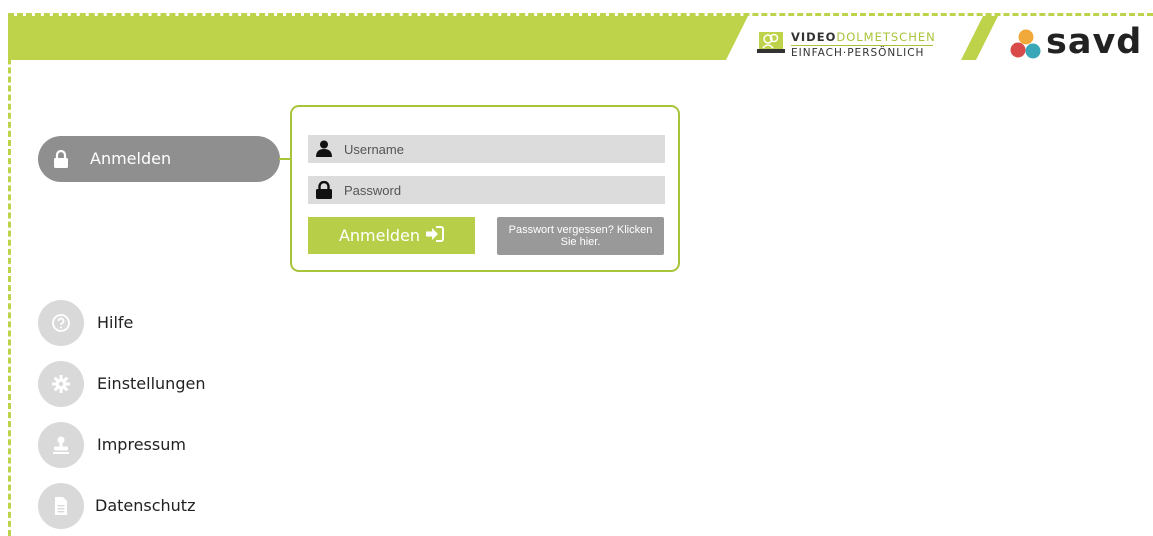  I want to click on videodolmetschen-logo: VIDEODOLMETSCHEN EINFACH·PERSÖNLICH, so click(847, 45).